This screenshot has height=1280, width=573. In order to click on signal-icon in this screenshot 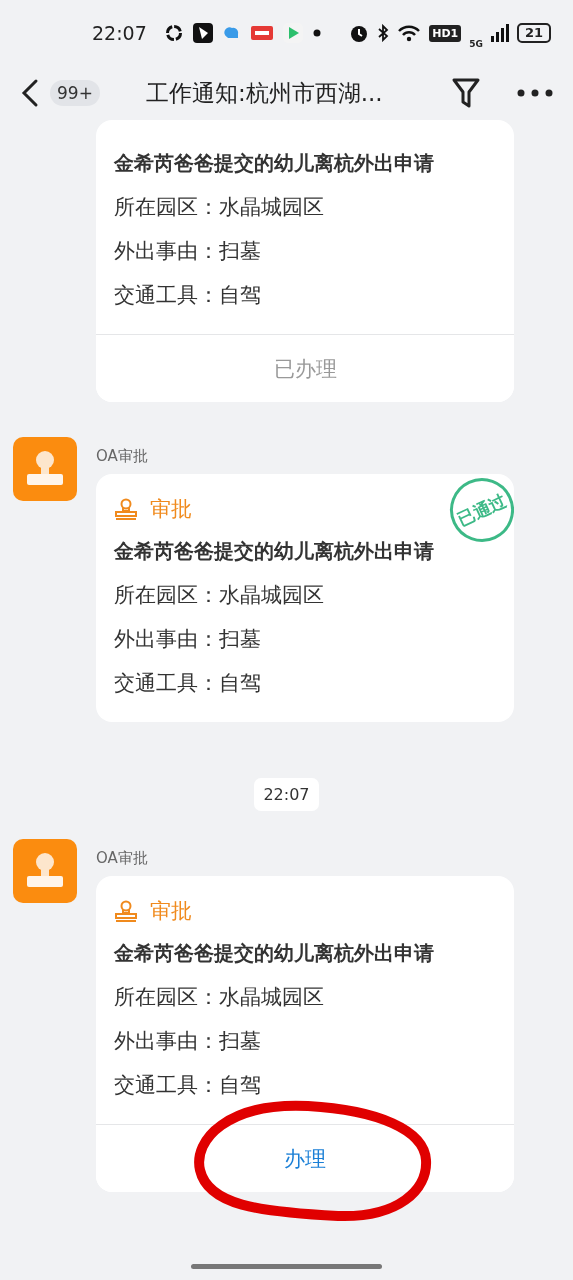, I will do `click(499, 33)`.